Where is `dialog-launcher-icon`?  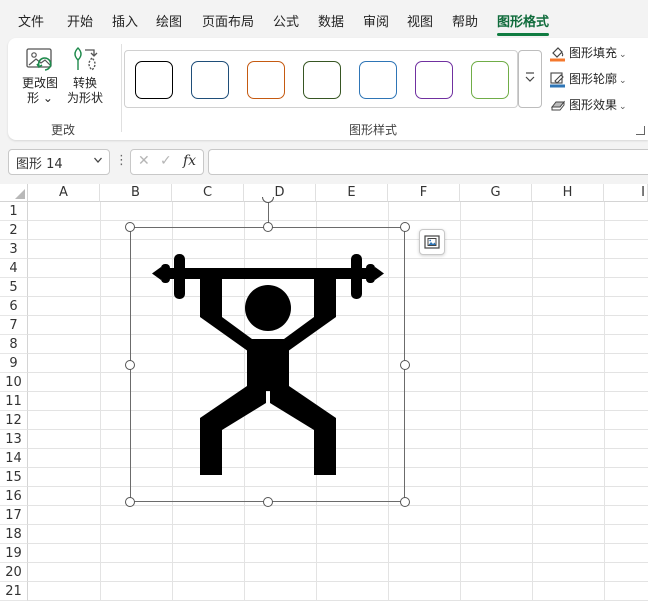 dialog-launcher-icon is located at coordinates (640, 130).